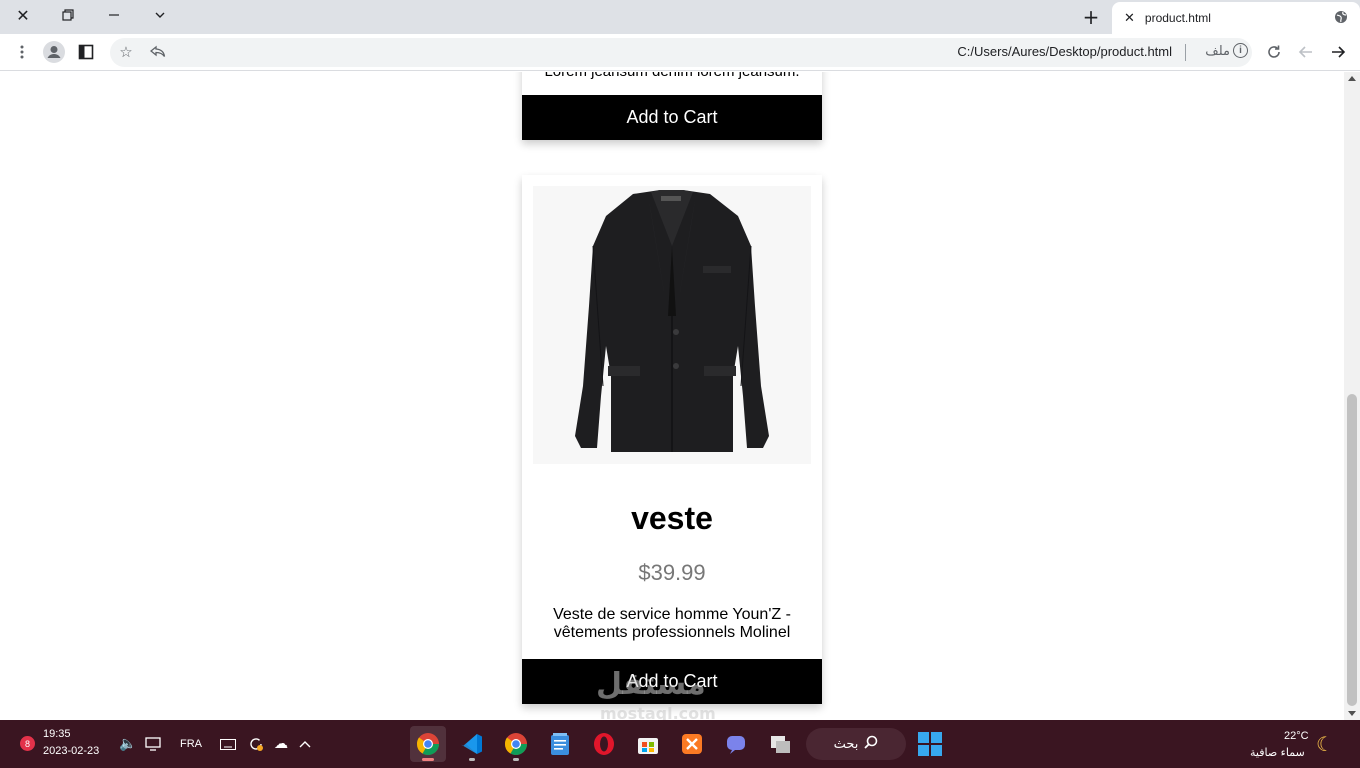  What do you see at coordinates (428, 759) in the screenshot?
I see `active-indicator` at bounding box center [428, 759].